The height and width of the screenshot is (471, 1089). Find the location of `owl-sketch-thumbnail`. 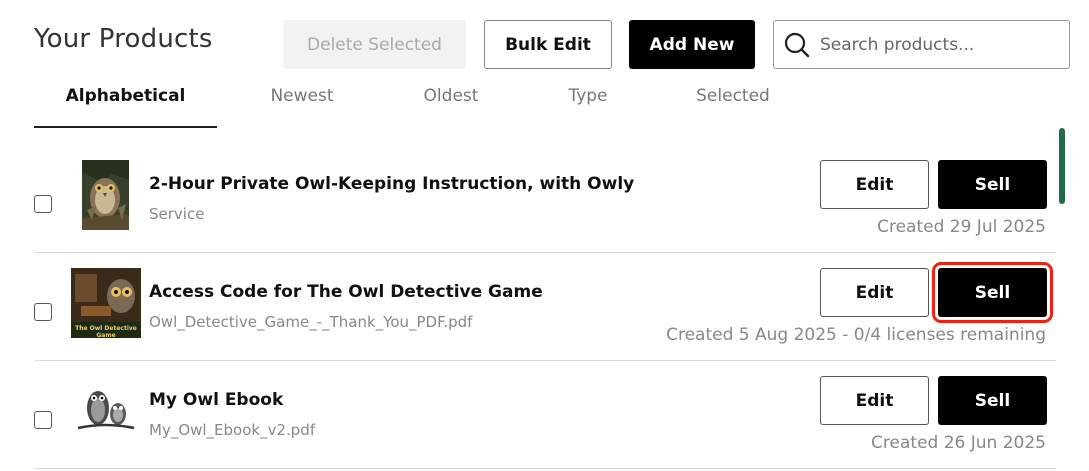

owl-sketch-thumbnail is located at coordinates (106, 408).